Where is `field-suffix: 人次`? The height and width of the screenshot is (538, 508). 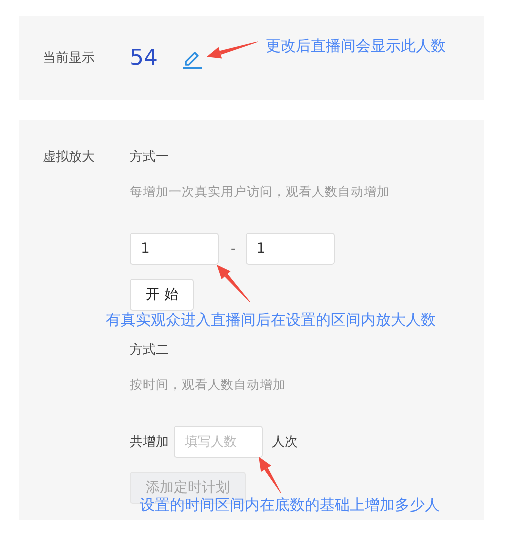 field-suffix: 人次 is located at coordinates (285, 442).